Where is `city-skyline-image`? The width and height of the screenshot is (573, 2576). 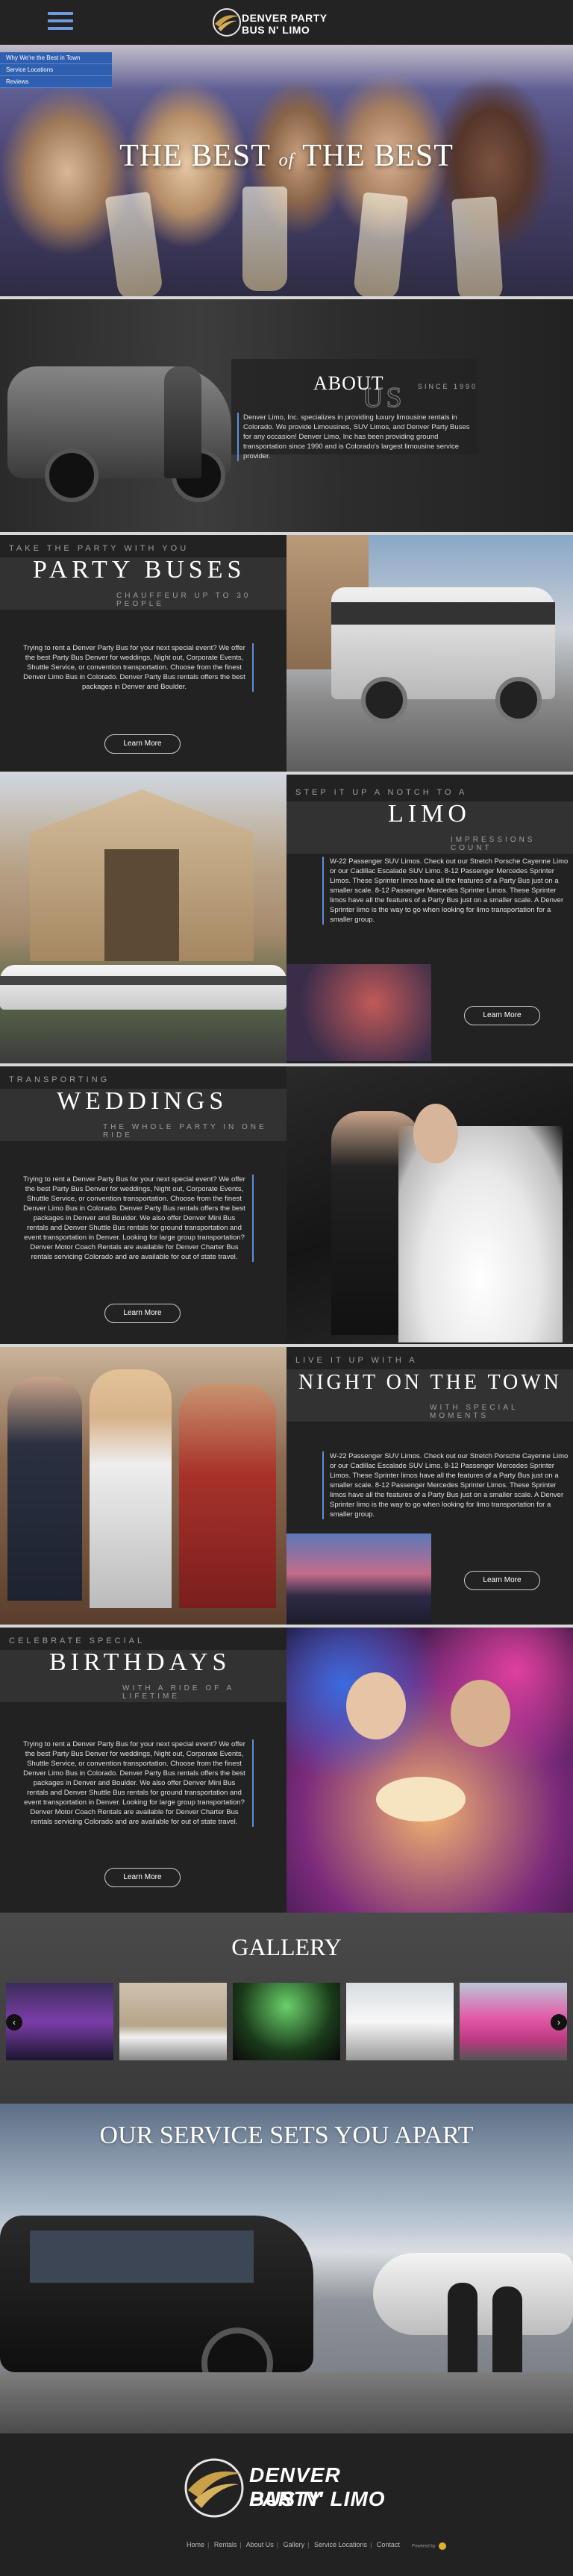
city-skyline-image is located at coordinates (359, 1578).